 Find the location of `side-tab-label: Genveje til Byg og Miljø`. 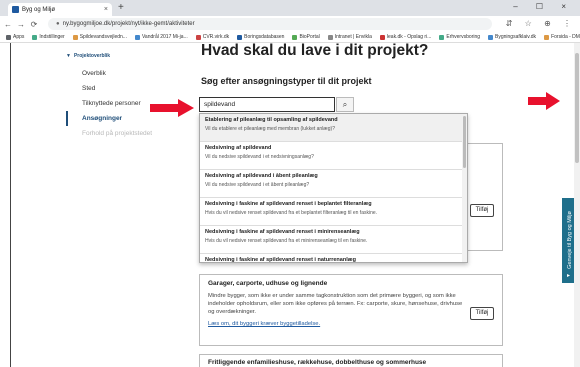

side-tab-label: Genveje til Byg og Miljø is located at coordinates (570, 240).